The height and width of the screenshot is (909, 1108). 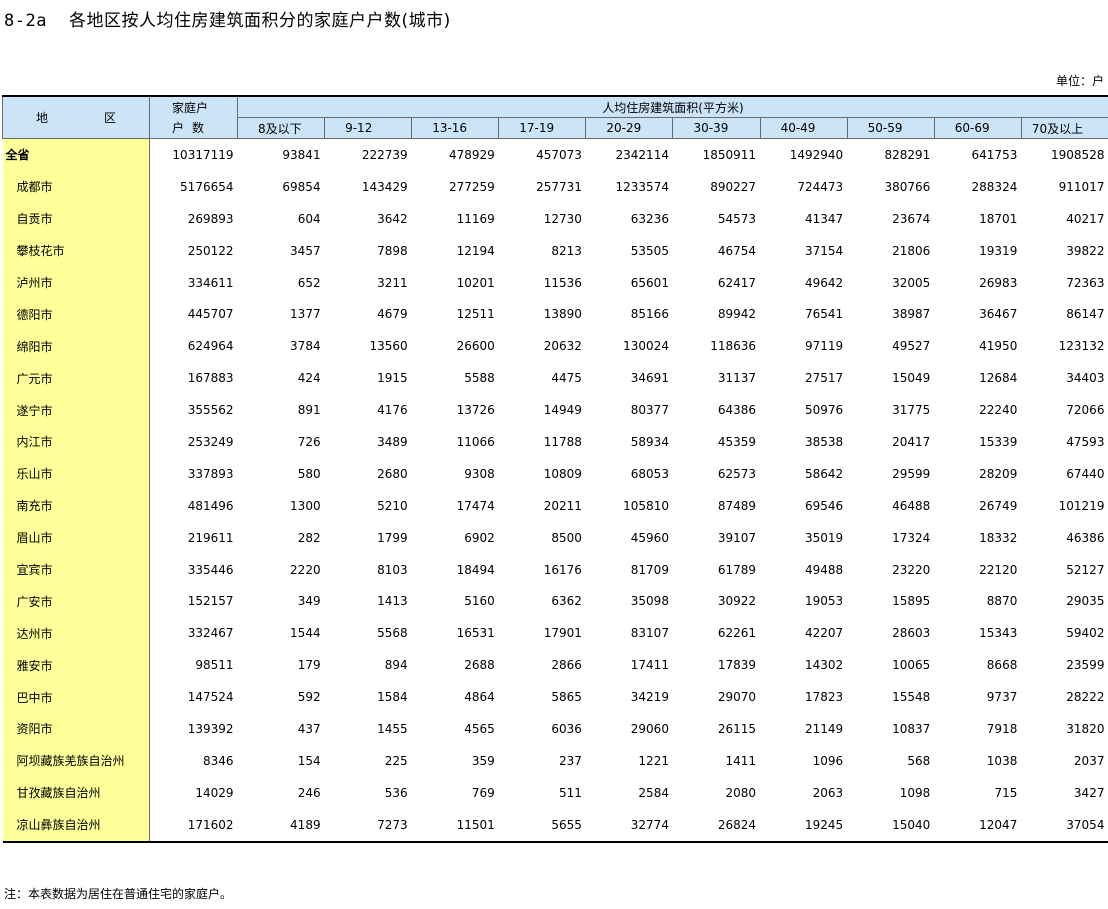 What do you see at coordinates (737, 728) in the screenshot?
I see `value-cell: 26115` at bounding box center [737, 728].